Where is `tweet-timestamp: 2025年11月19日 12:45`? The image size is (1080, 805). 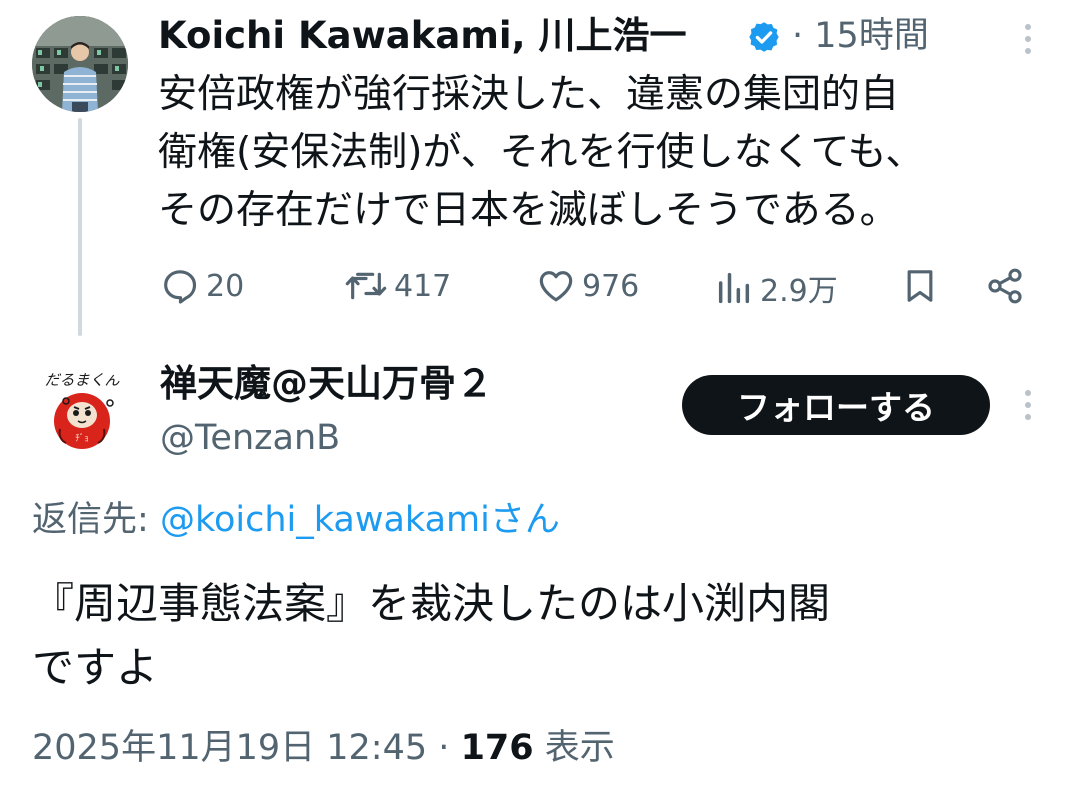 tweet-timestamp: 2025年11月19日 12:45 is located at coordinates (229, 748).